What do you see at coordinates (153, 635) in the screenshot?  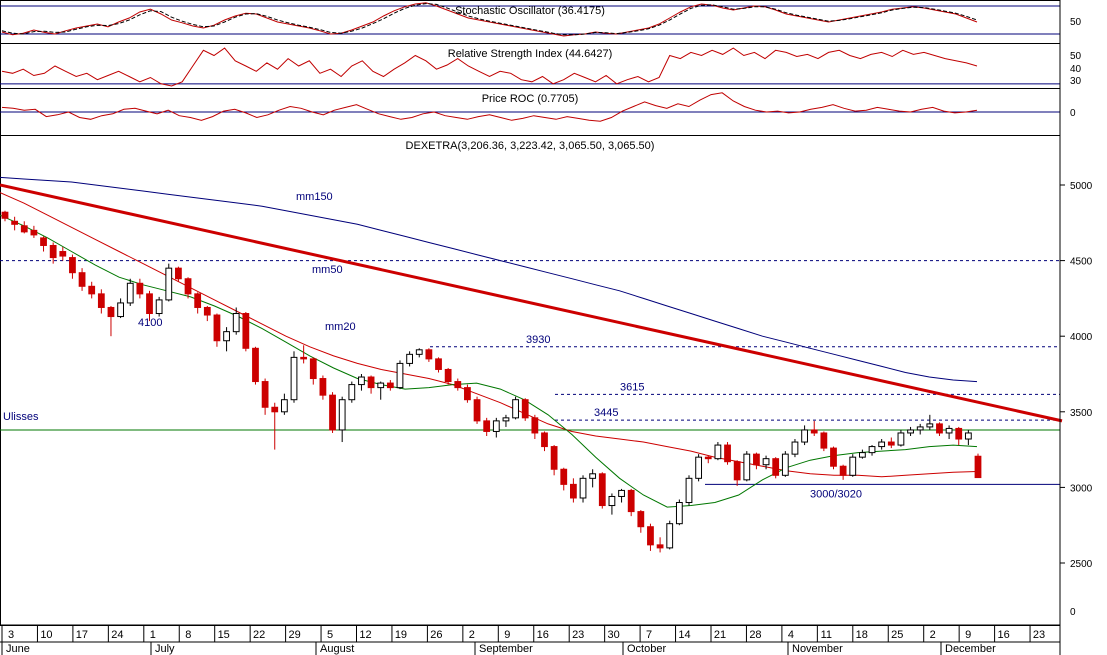 I see `x-tick-label: 1` at bounding box center [153, 635].